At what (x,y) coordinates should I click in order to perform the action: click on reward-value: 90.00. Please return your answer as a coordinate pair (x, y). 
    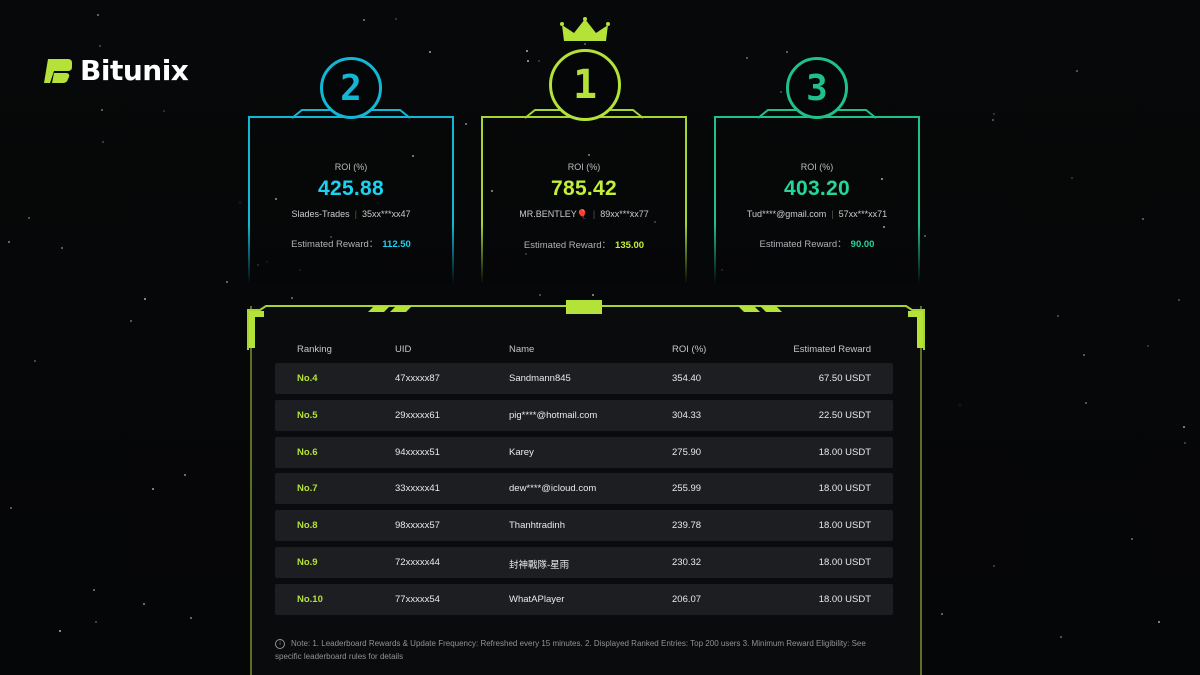
    Looking at the image, I should click on (862, 244).